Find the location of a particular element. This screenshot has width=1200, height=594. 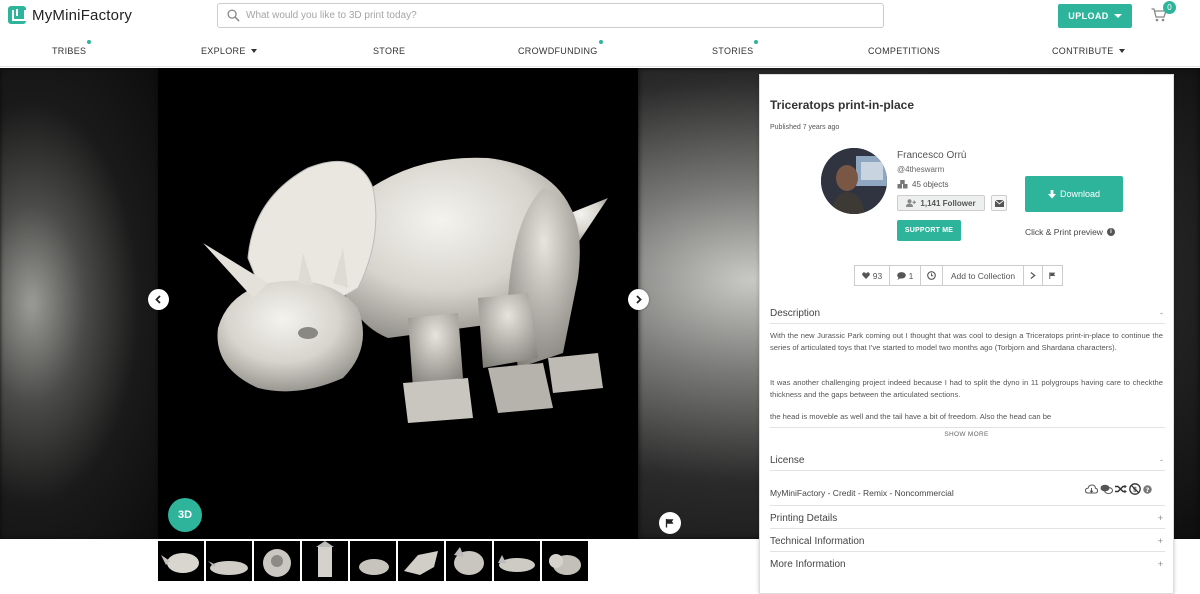

object-action-bar: 93 1 Add to Collection is located at coordinates (958, 275).